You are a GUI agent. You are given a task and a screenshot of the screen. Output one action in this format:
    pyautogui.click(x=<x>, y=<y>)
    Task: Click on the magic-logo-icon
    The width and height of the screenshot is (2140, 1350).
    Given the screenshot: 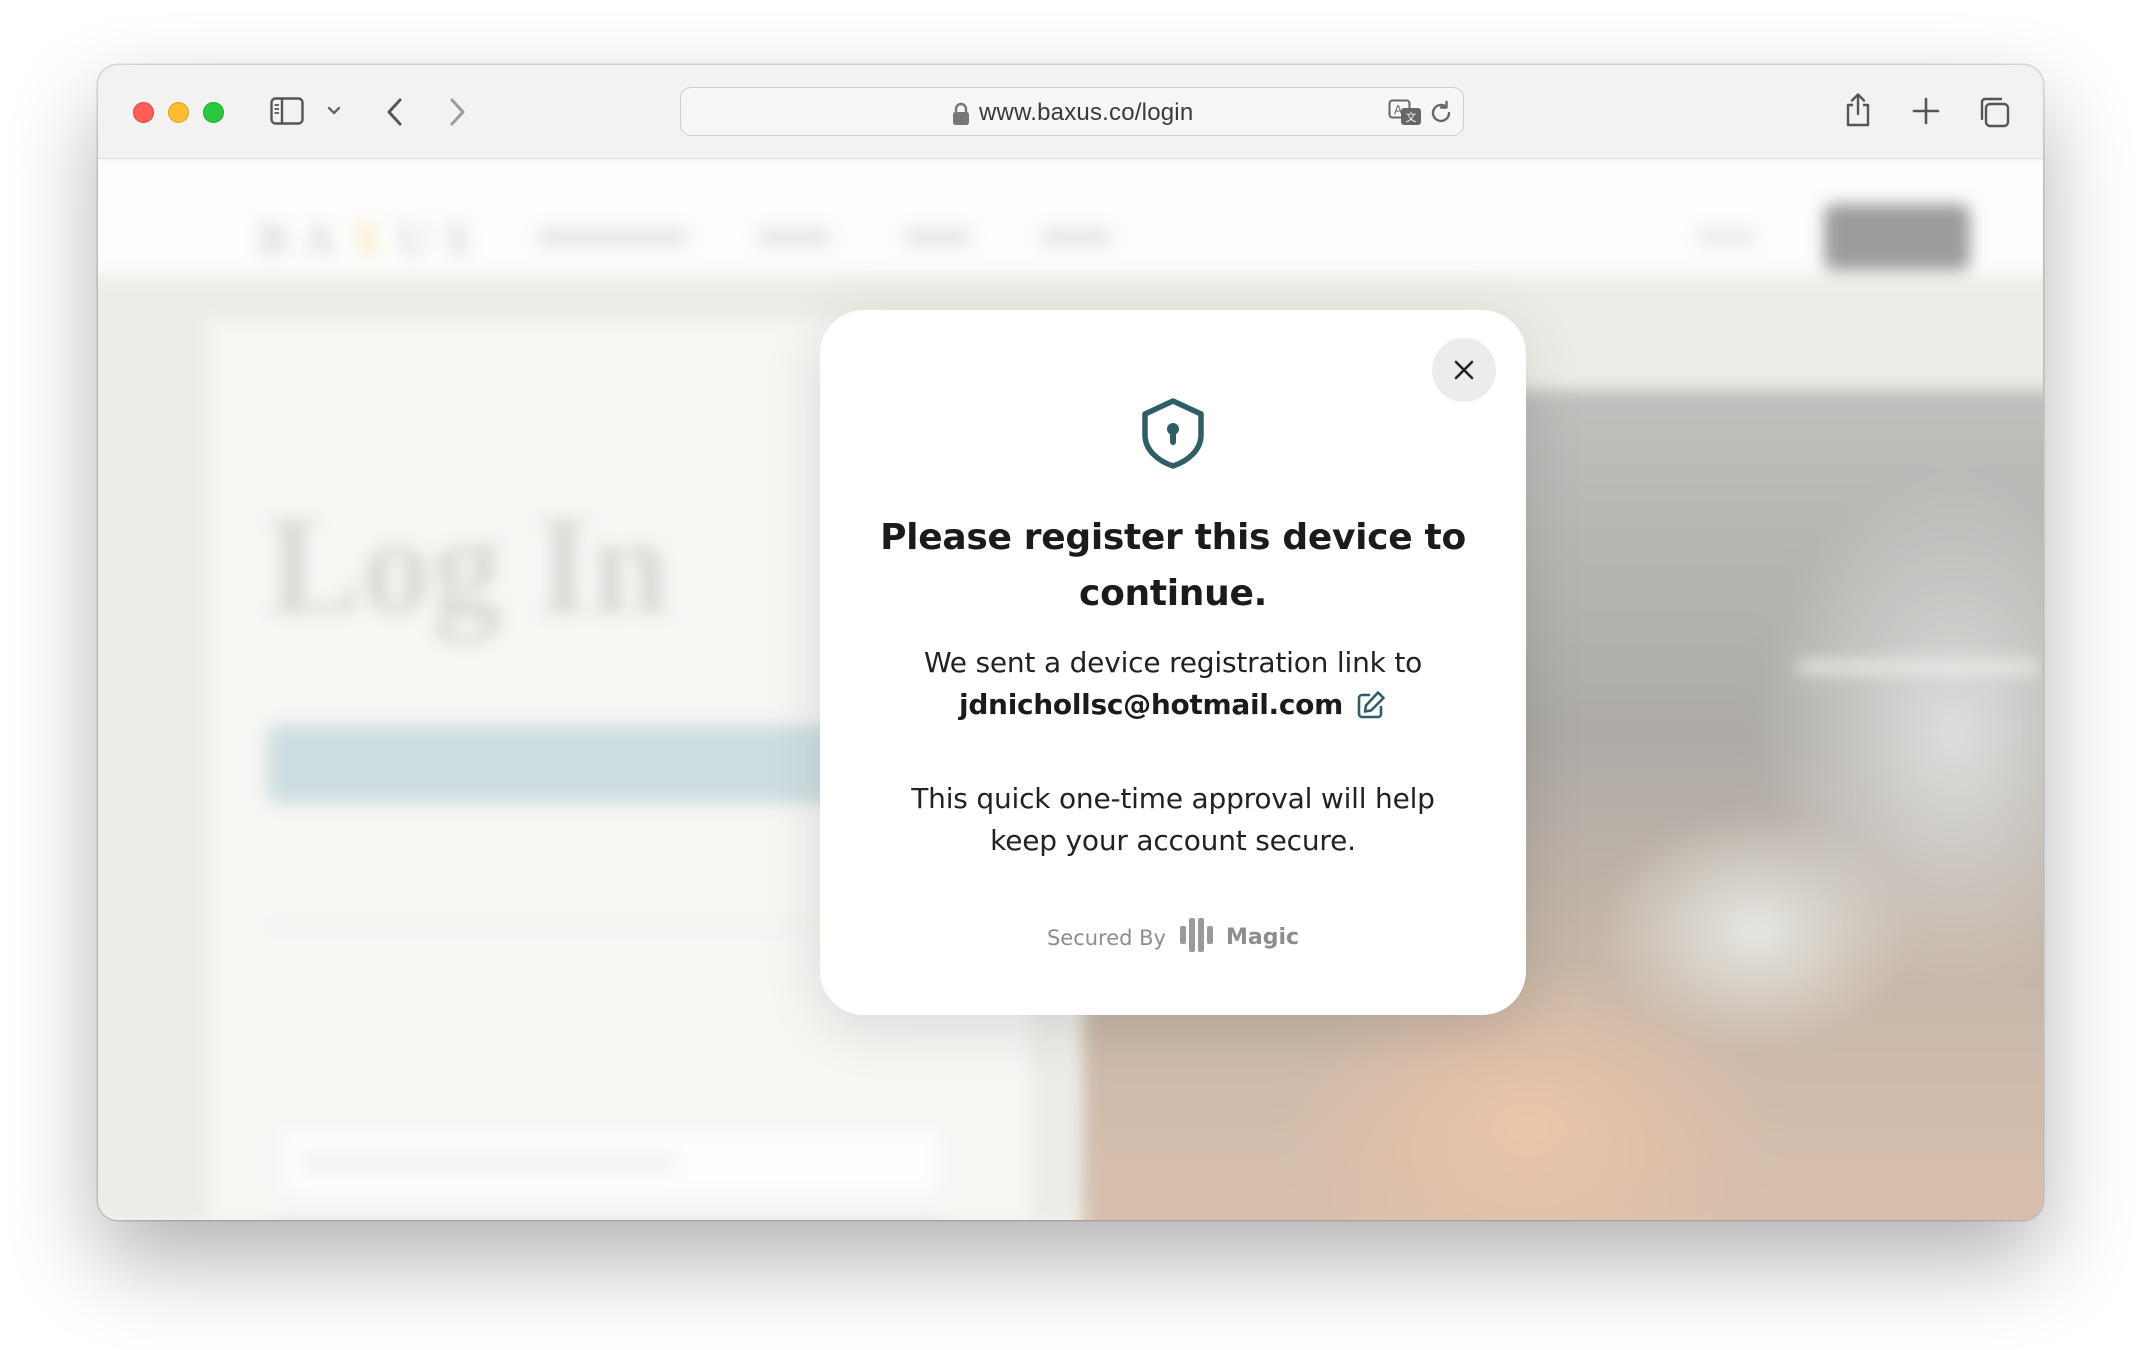 What is the action you would take?
    pyautogui.click(x=1196, y=937)
    